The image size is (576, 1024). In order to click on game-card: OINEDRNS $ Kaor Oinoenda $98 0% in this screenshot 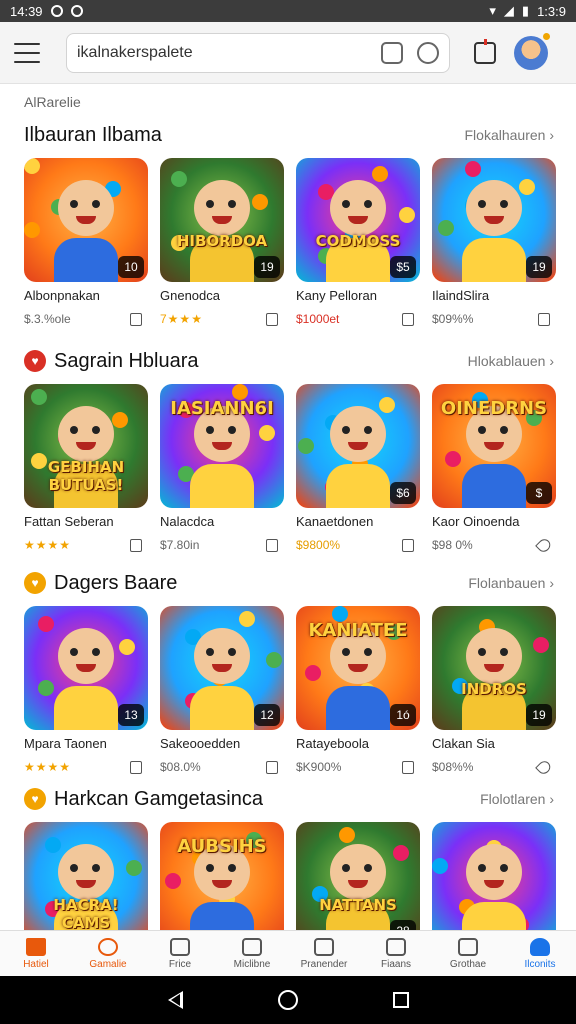, I will do `click(494, 471)`.